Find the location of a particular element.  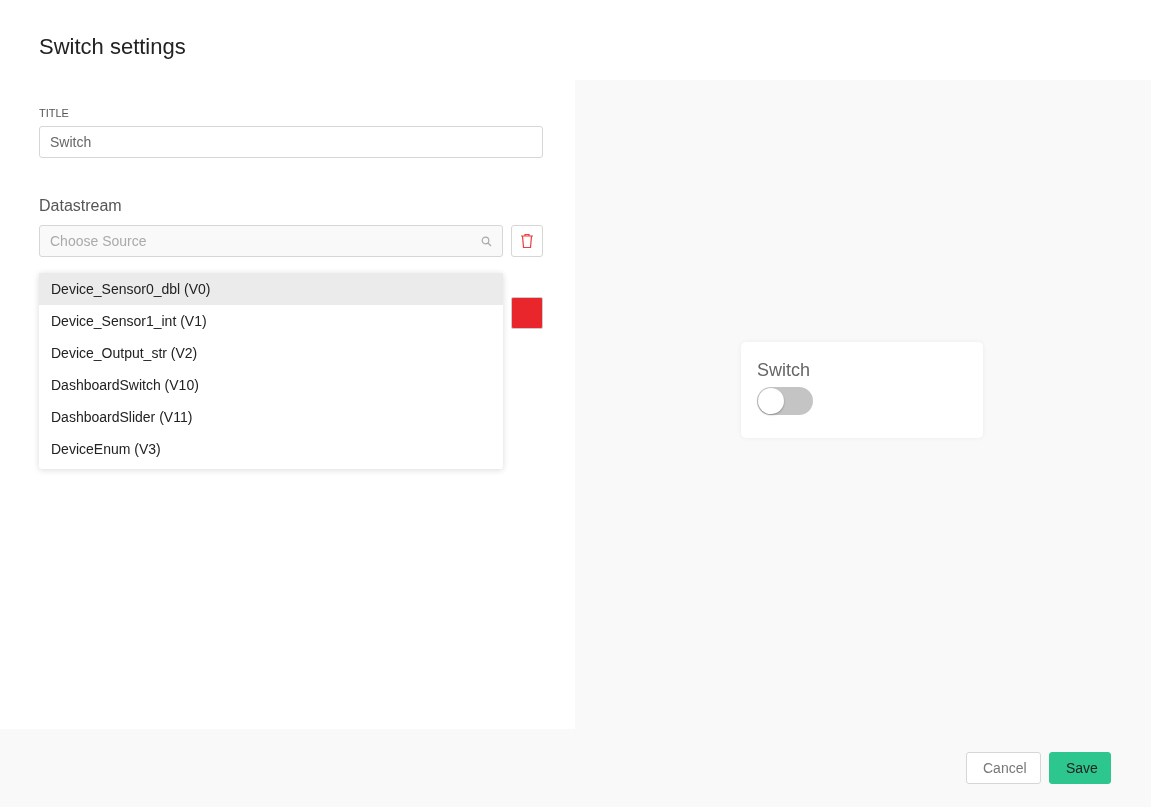

search-icon is located at coordinates (486, 241).